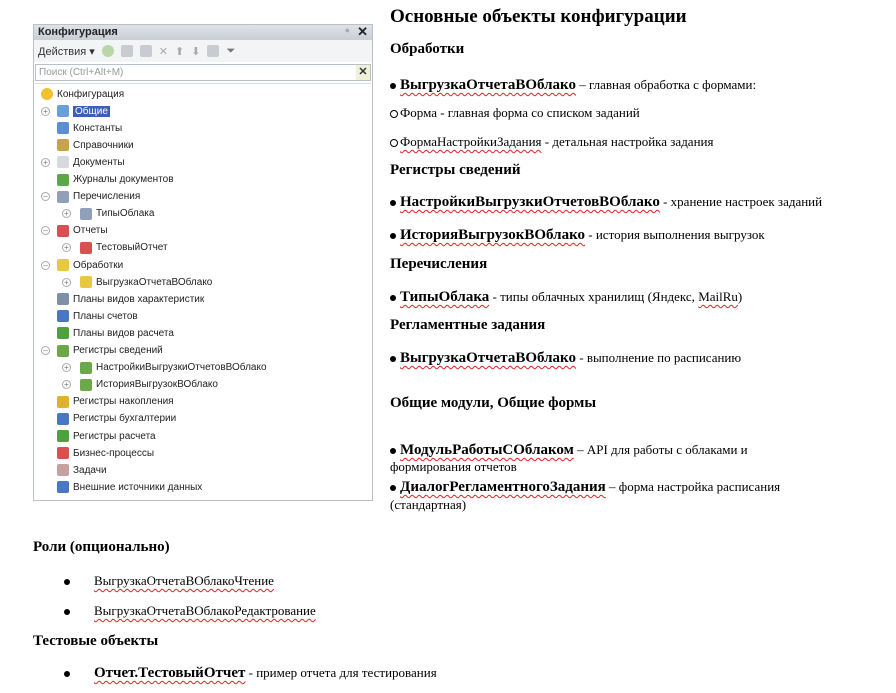  I want to click on tree-item: + НастройкиВыгрузкиОтчетовВОблако, so click(164, 368).